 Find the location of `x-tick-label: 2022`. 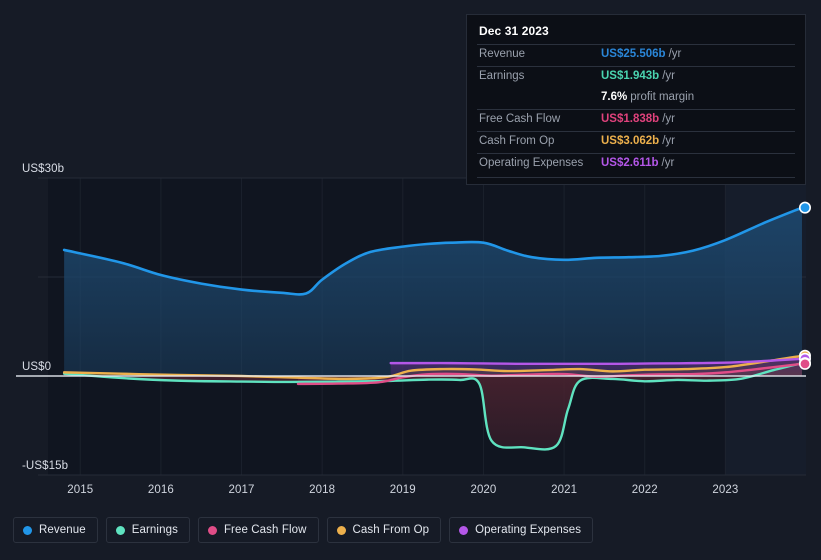

x-tick-label: 2022 is located at coordinates (644, 490).